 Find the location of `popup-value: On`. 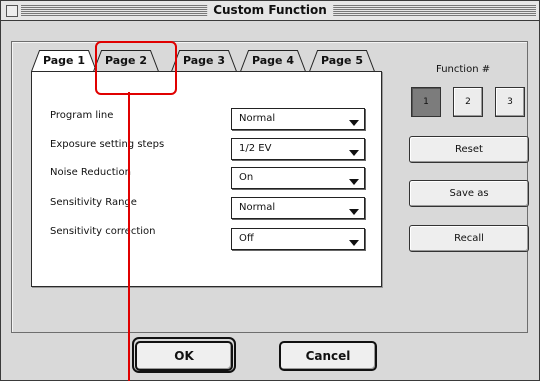

popup-value: On is located at coordinates (246, 177).